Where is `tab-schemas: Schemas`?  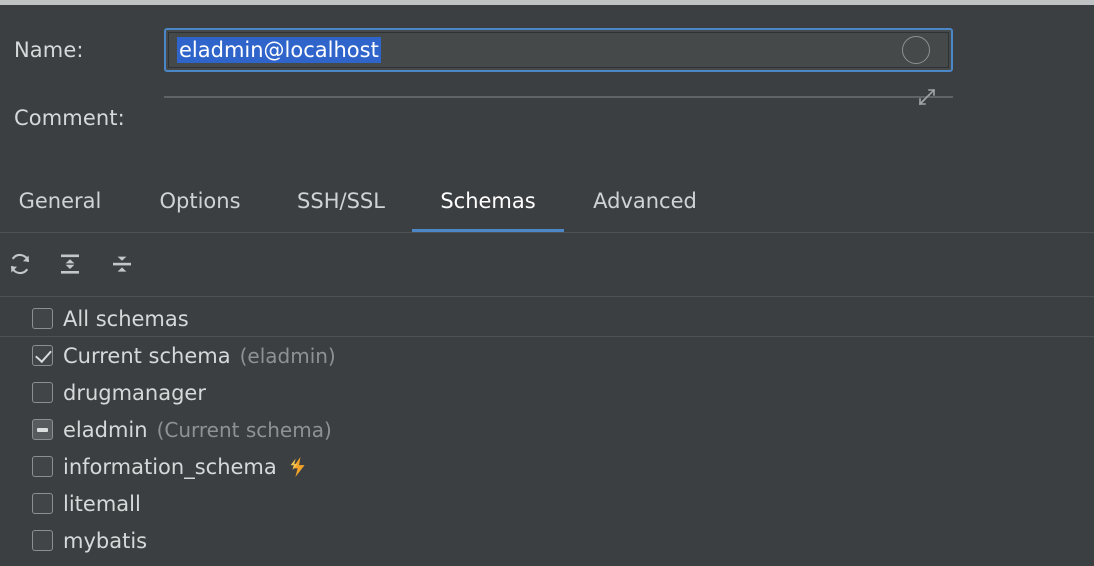 tab-schemas: Schemas is located at coordinates (488, 204).